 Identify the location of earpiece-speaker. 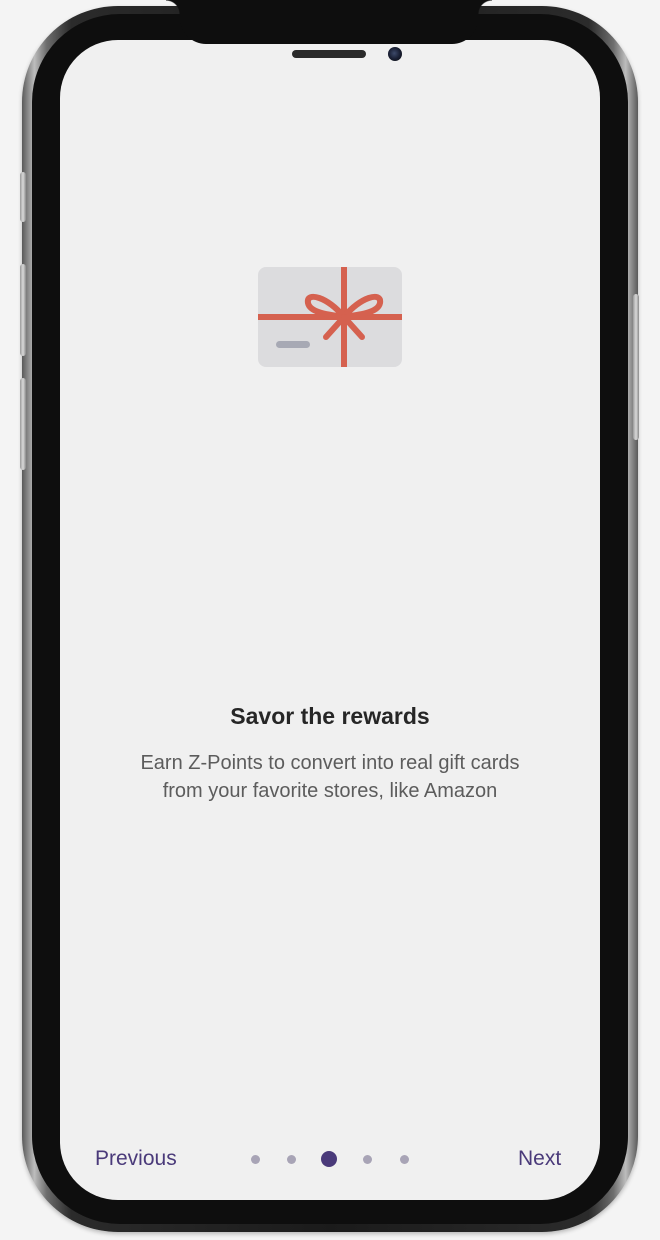
(329, 54).